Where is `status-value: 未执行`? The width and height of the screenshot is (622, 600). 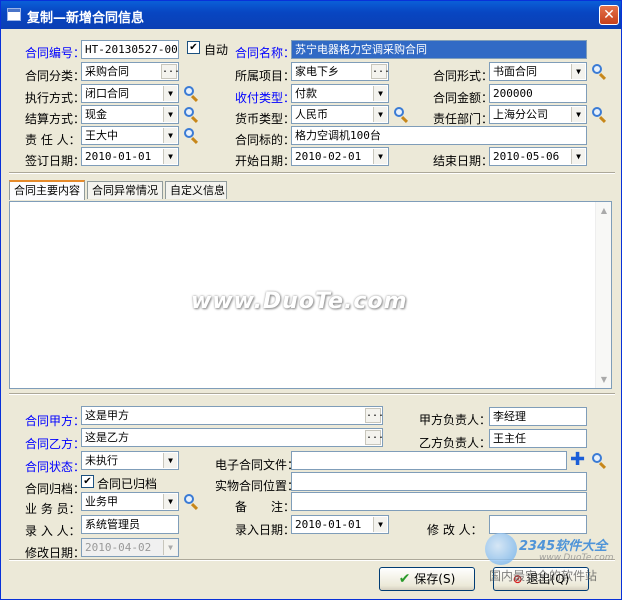 status-value: 未执行 is located at coordinates (101, 460).